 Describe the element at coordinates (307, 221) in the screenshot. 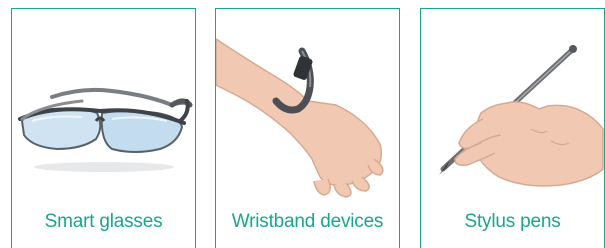

I see `caption-wristband-devices: Wristband devices` at that location.